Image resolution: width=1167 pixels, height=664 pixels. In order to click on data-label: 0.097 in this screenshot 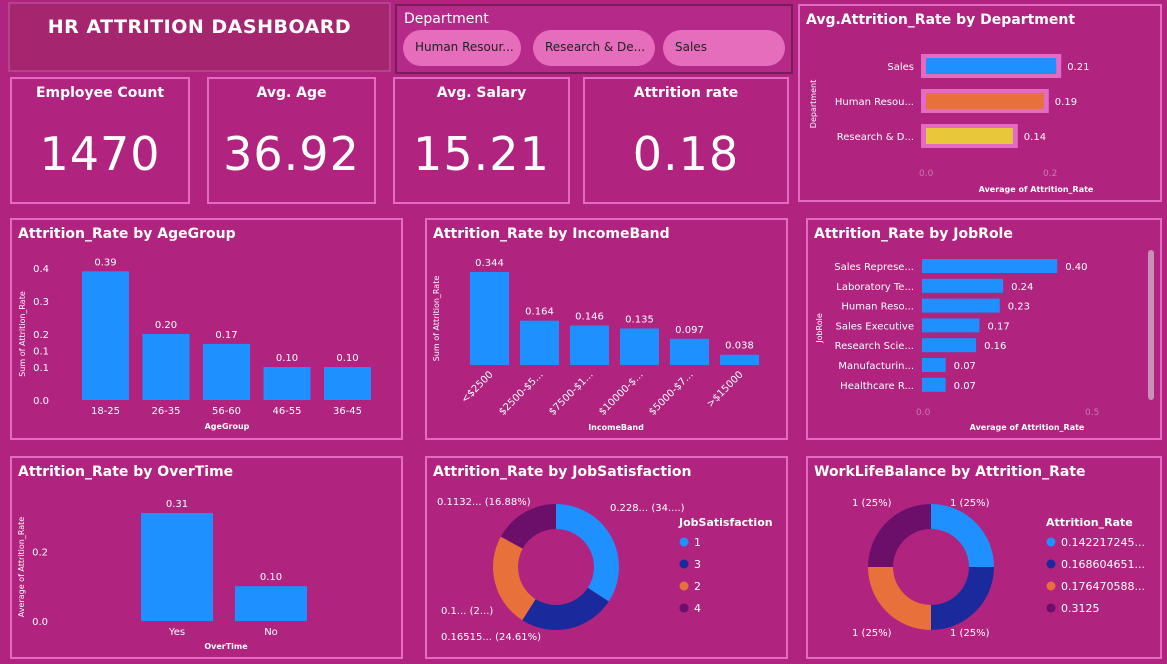, I will do `click(689, 330)`.